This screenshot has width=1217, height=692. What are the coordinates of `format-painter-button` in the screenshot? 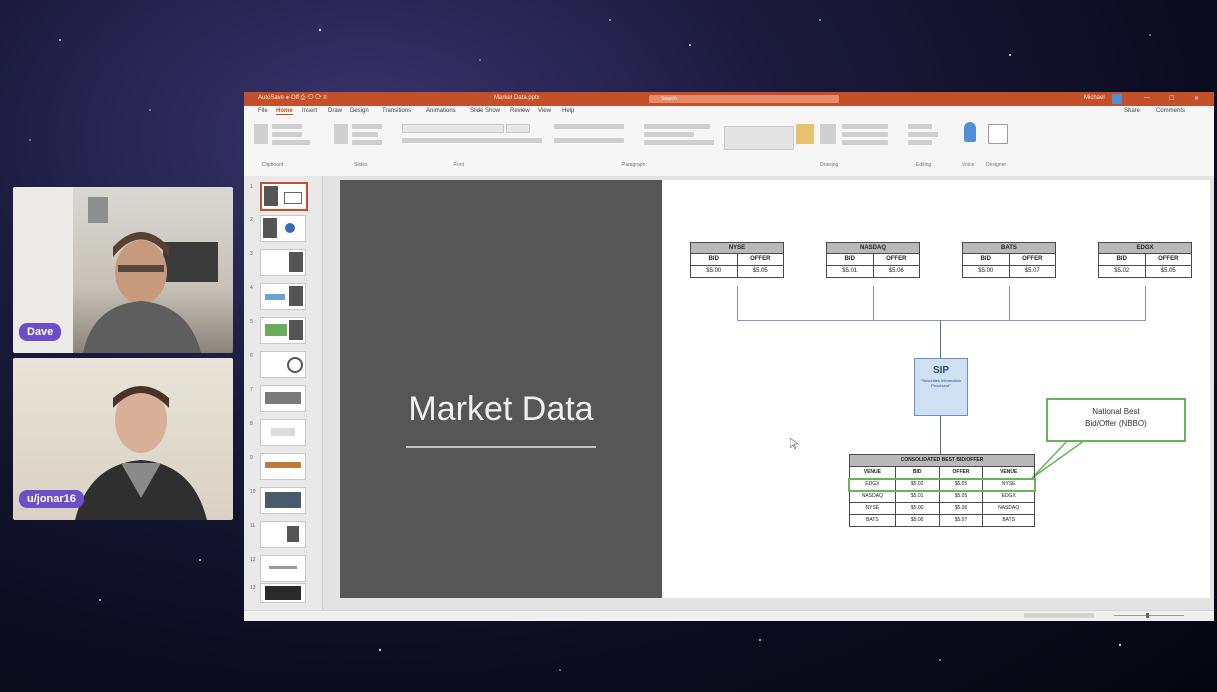 It's located at (291, 142).